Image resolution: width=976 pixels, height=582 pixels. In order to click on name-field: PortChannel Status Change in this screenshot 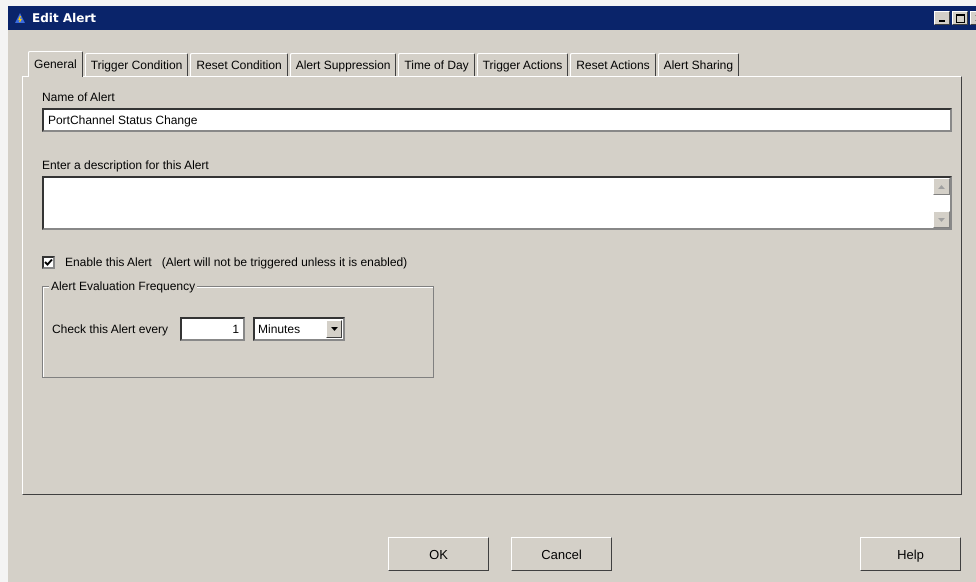, I will do `click(497, 120)`.